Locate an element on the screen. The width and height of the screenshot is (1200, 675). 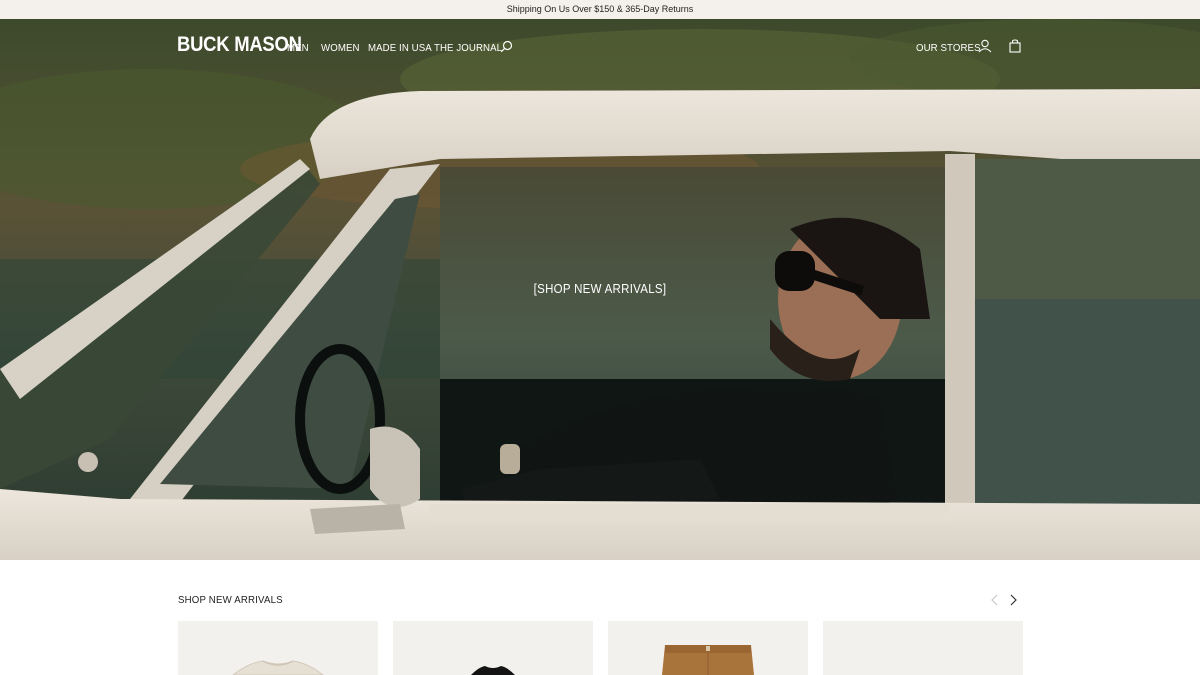
bag-icon is located at coordinates (1015, 46).